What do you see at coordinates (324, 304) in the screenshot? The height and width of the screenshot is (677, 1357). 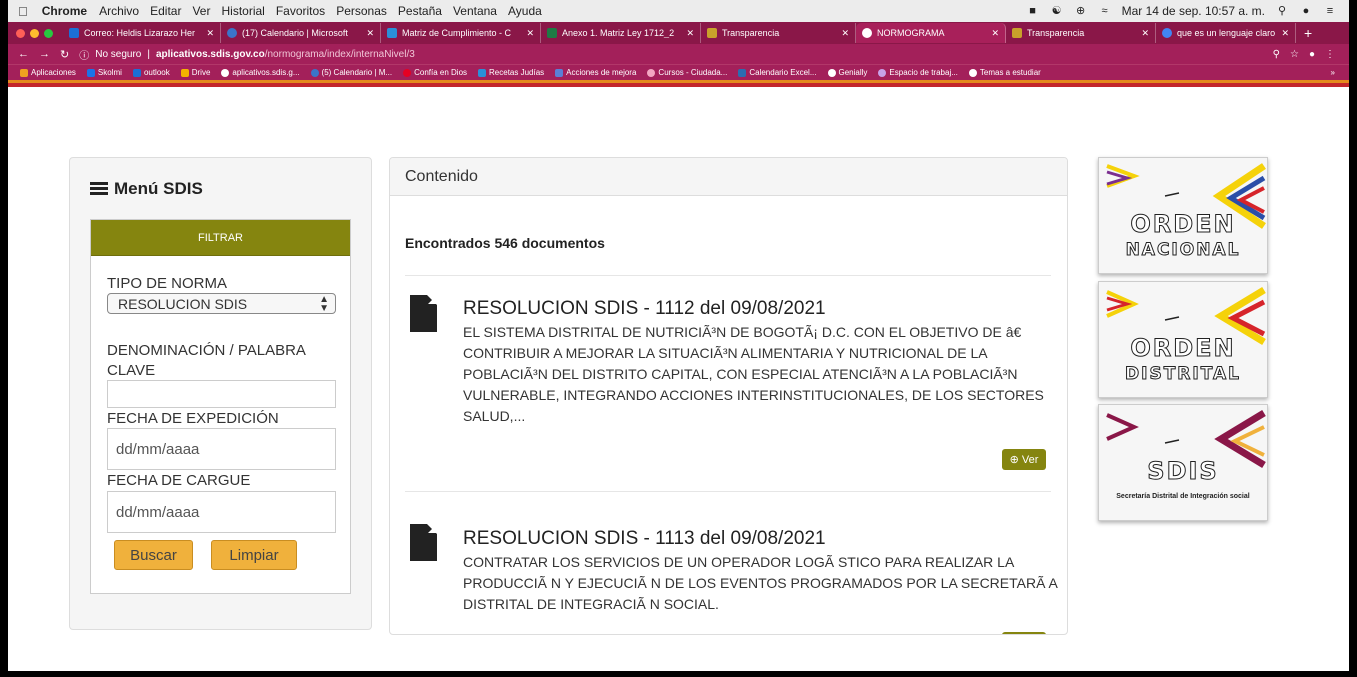 I see `select-arrows-icon: ▲ ▼` at bounding box center [324, 304].